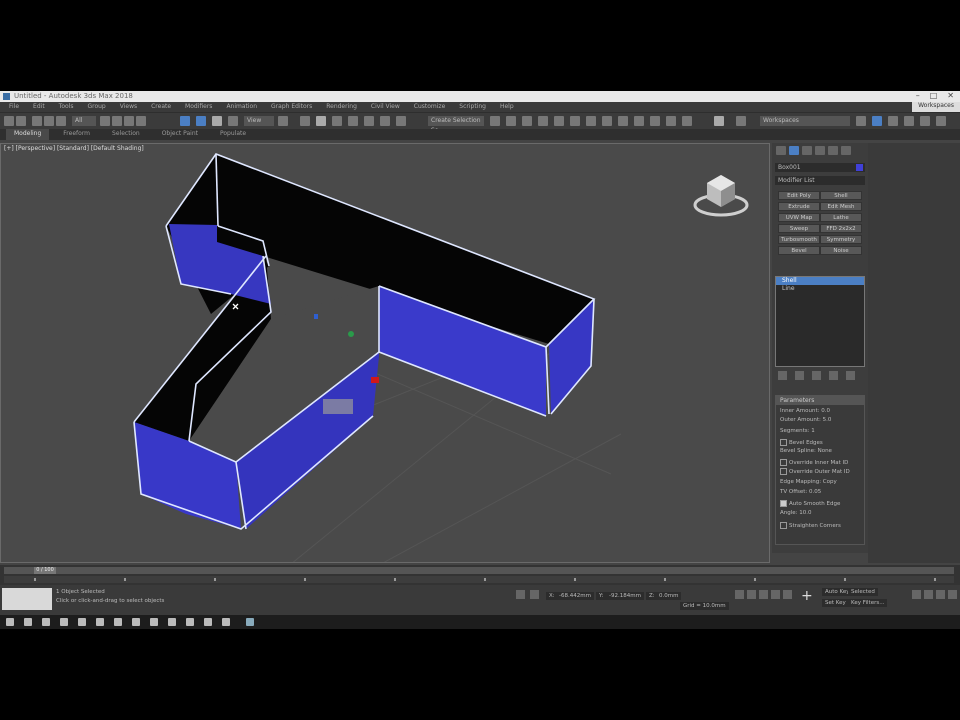  I want to click on select-and-move-icon, so click(185, 121).